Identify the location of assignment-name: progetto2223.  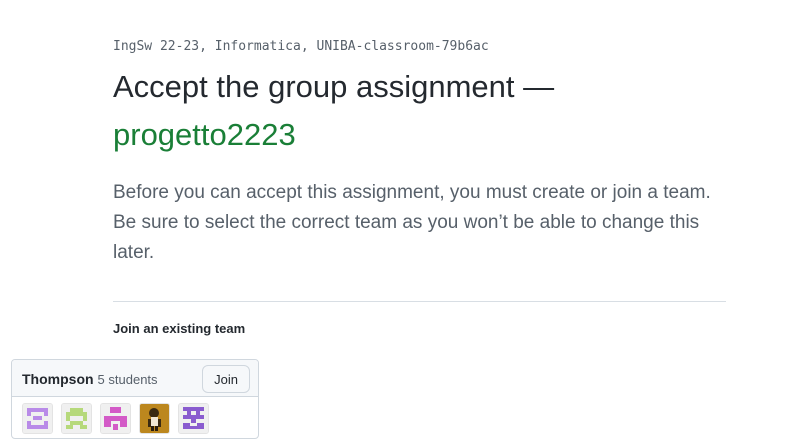
(204, 134).